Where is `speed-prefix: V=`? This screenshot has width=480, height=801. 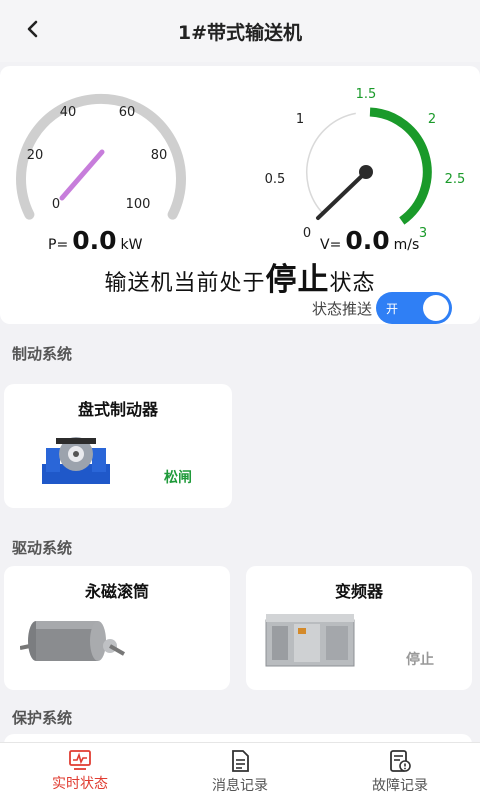 speed-prefix: V= is located at coordinates (331, 245).